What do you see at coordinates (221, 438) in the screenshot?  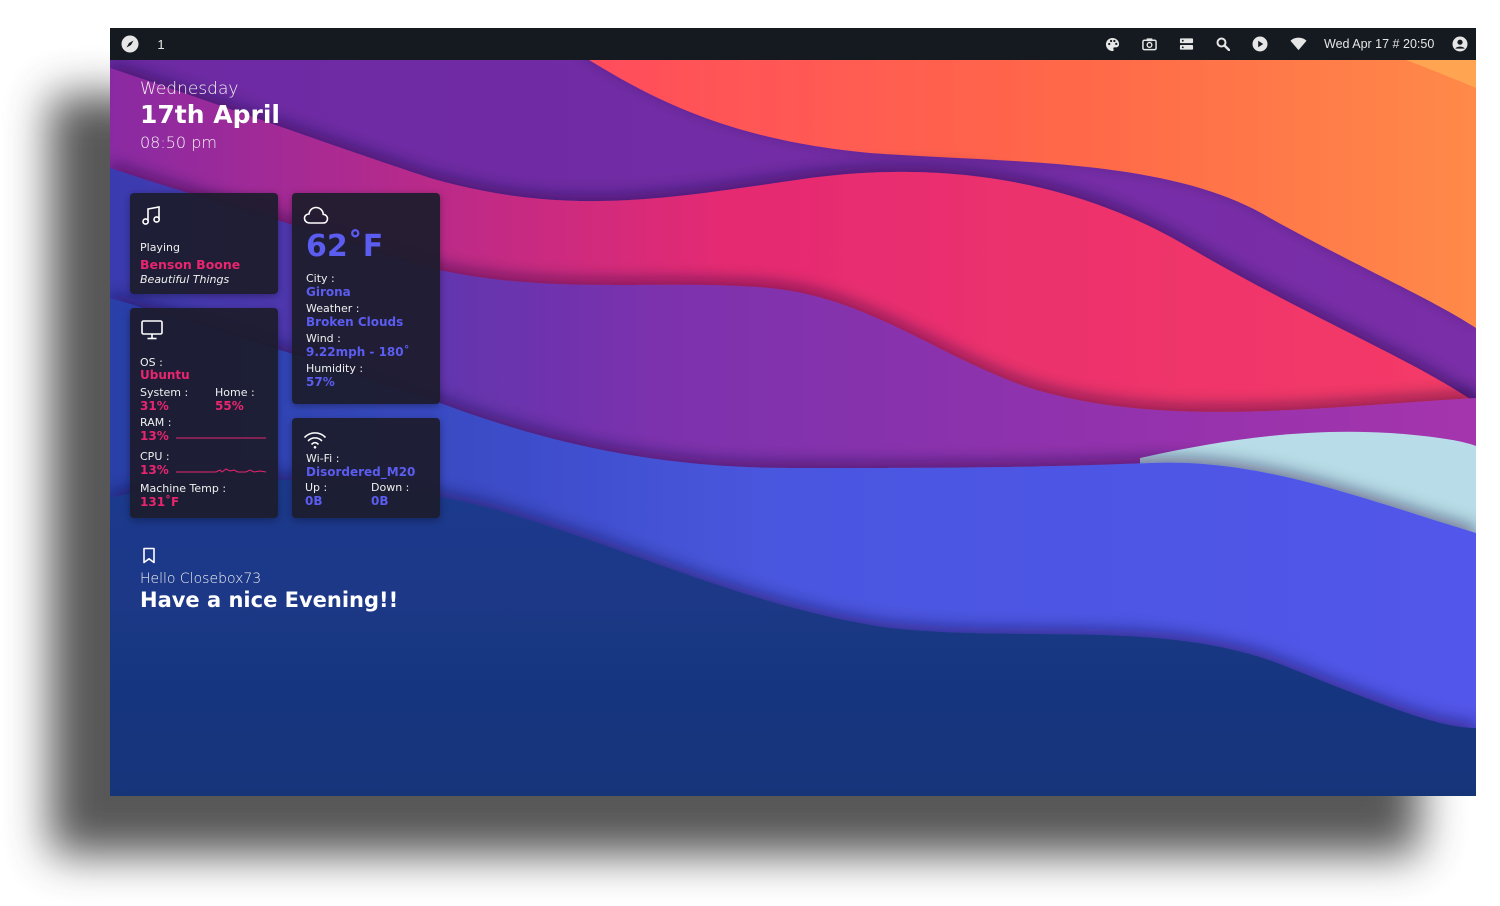 I see `ram-graph` at bounding box center [221, 438].